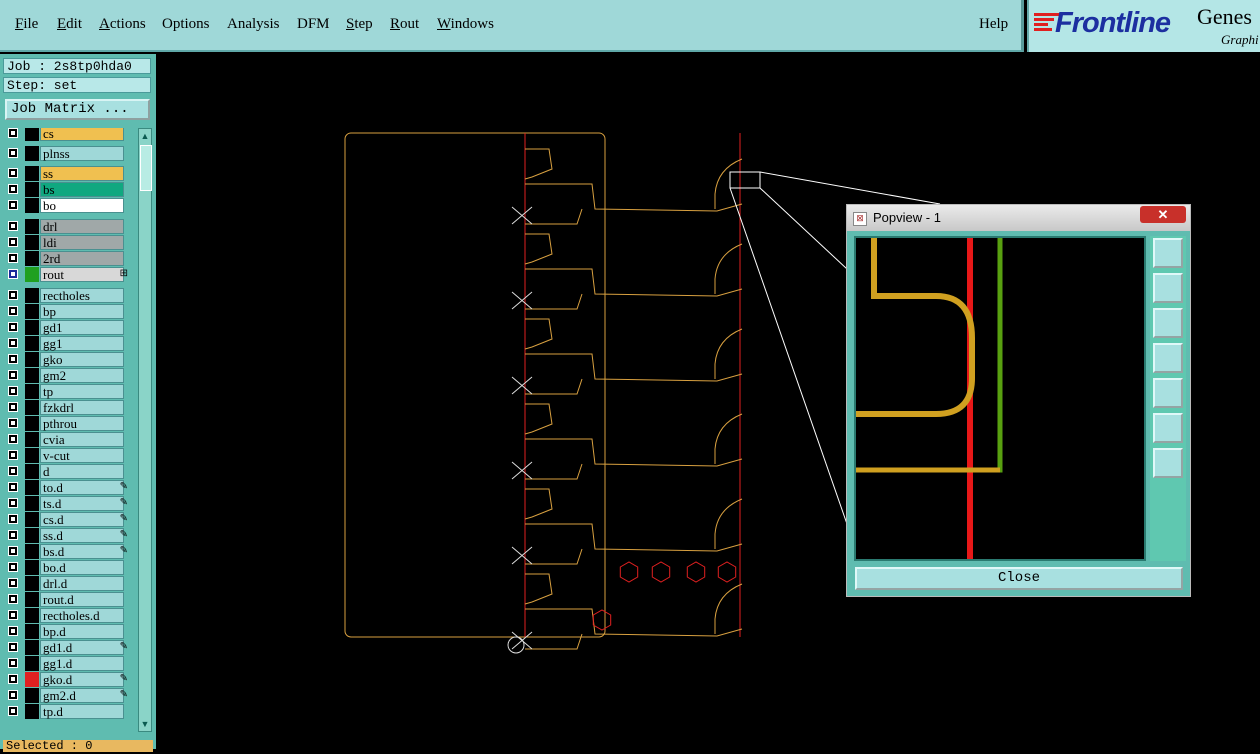 This screenshot has width=1260, height=754. What do you see at coordinates (82, 455) in the screenshot?
I see `layer-name: v-cut` at bounding box center [82, 455].